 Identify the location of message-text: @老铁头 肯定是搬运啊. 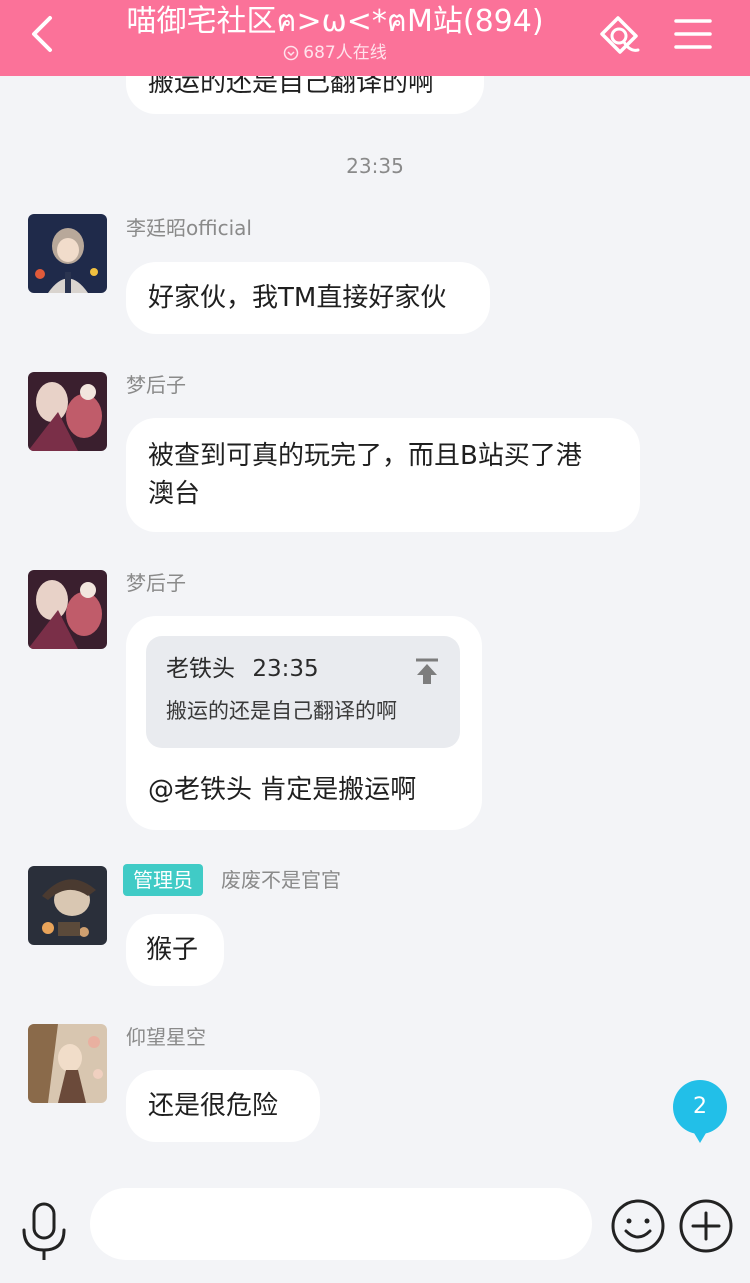
(282, 790).